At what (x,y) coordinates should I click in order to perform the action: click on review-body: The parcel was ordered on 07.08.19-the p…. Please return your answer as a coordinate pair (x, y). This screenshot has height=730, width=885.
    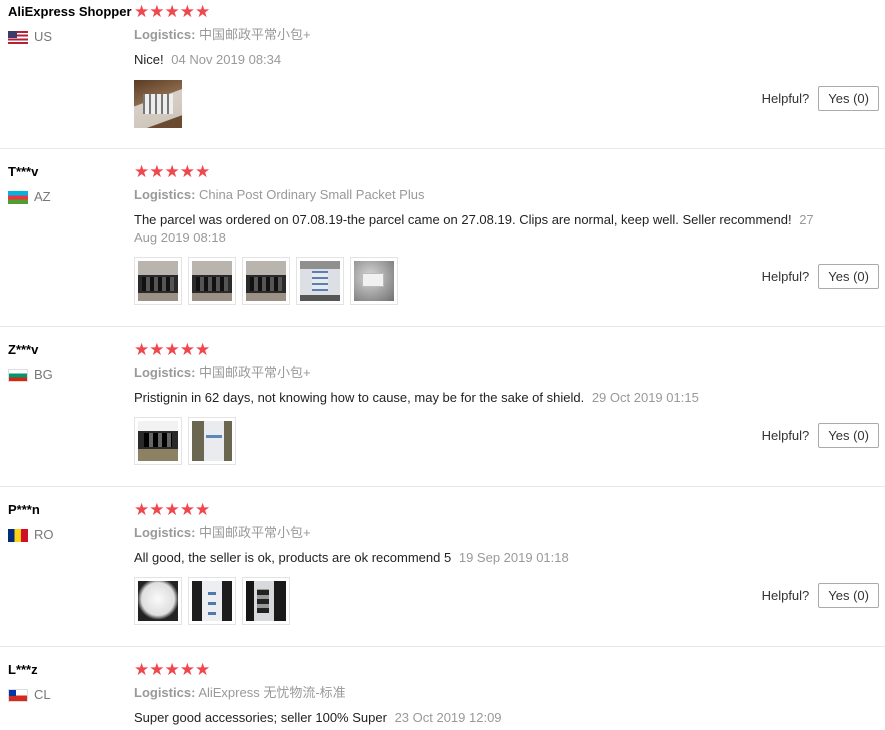
    Looking at the image, I should click on (463, 219).